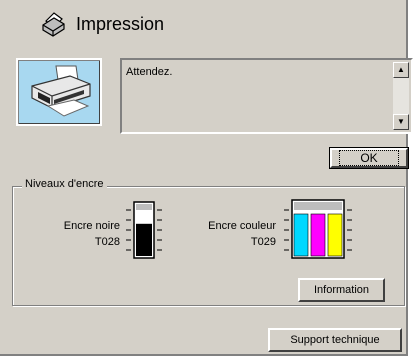  What do you see at coordinates (242, 226) in the screenshot?
I see `color-ink-name: Encre couleur` at bounding box center [242, 226].